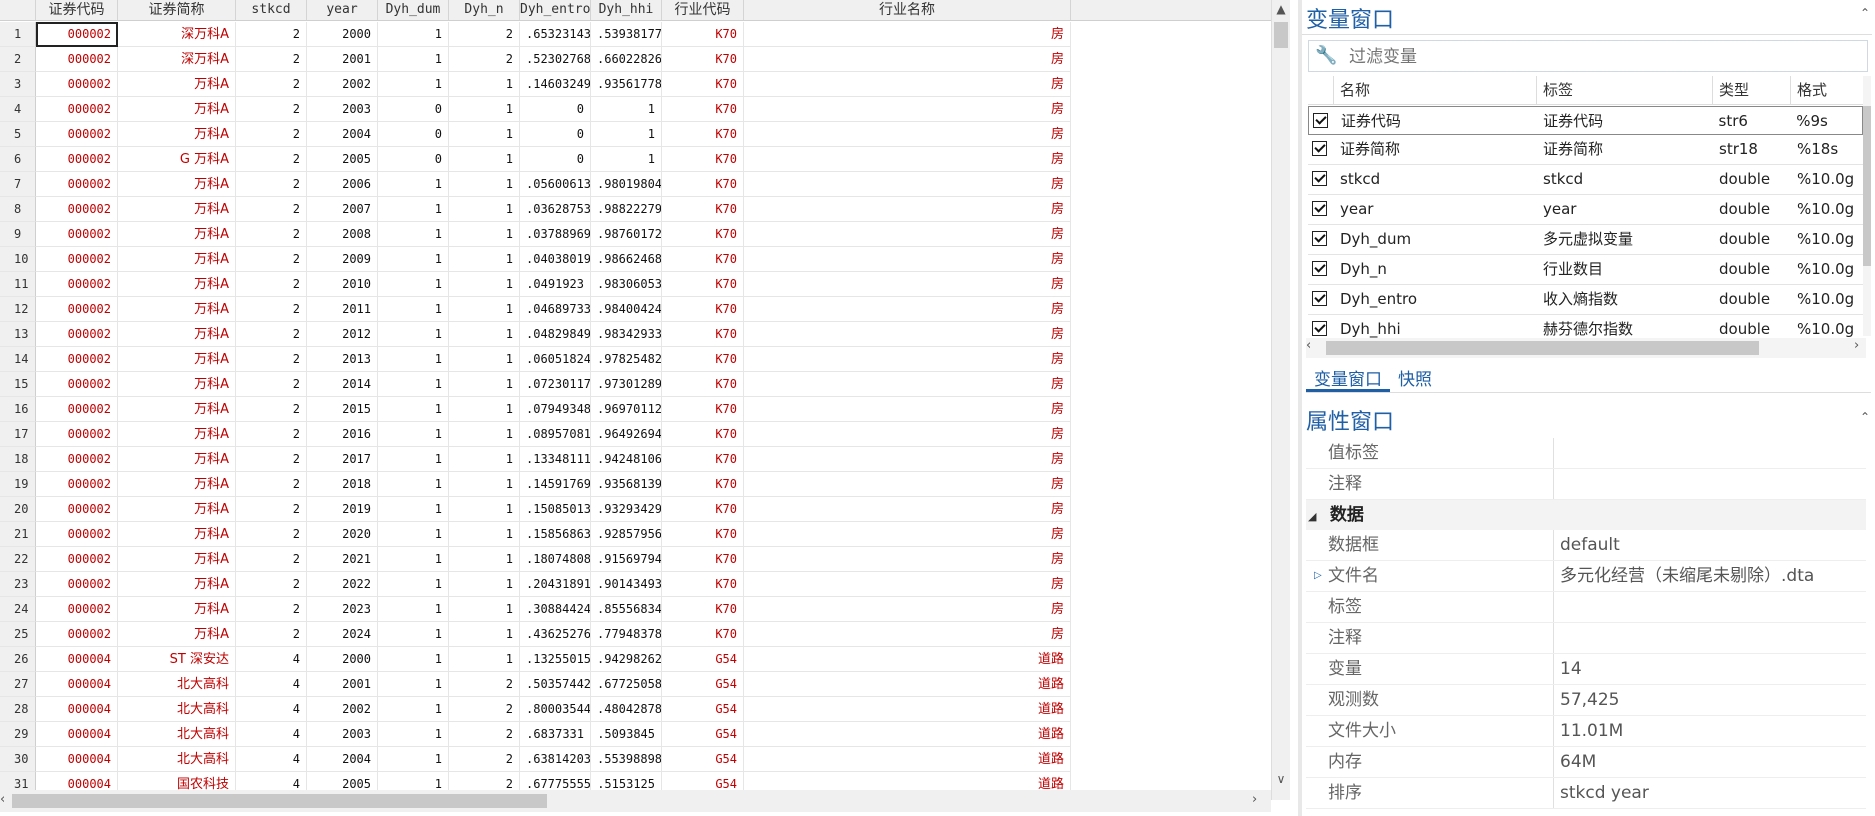  What do you see at coordinates (1867, 206) in the screenshot?
I see `variables-vertical-scrollbar` at bounding box center [1867, 206].